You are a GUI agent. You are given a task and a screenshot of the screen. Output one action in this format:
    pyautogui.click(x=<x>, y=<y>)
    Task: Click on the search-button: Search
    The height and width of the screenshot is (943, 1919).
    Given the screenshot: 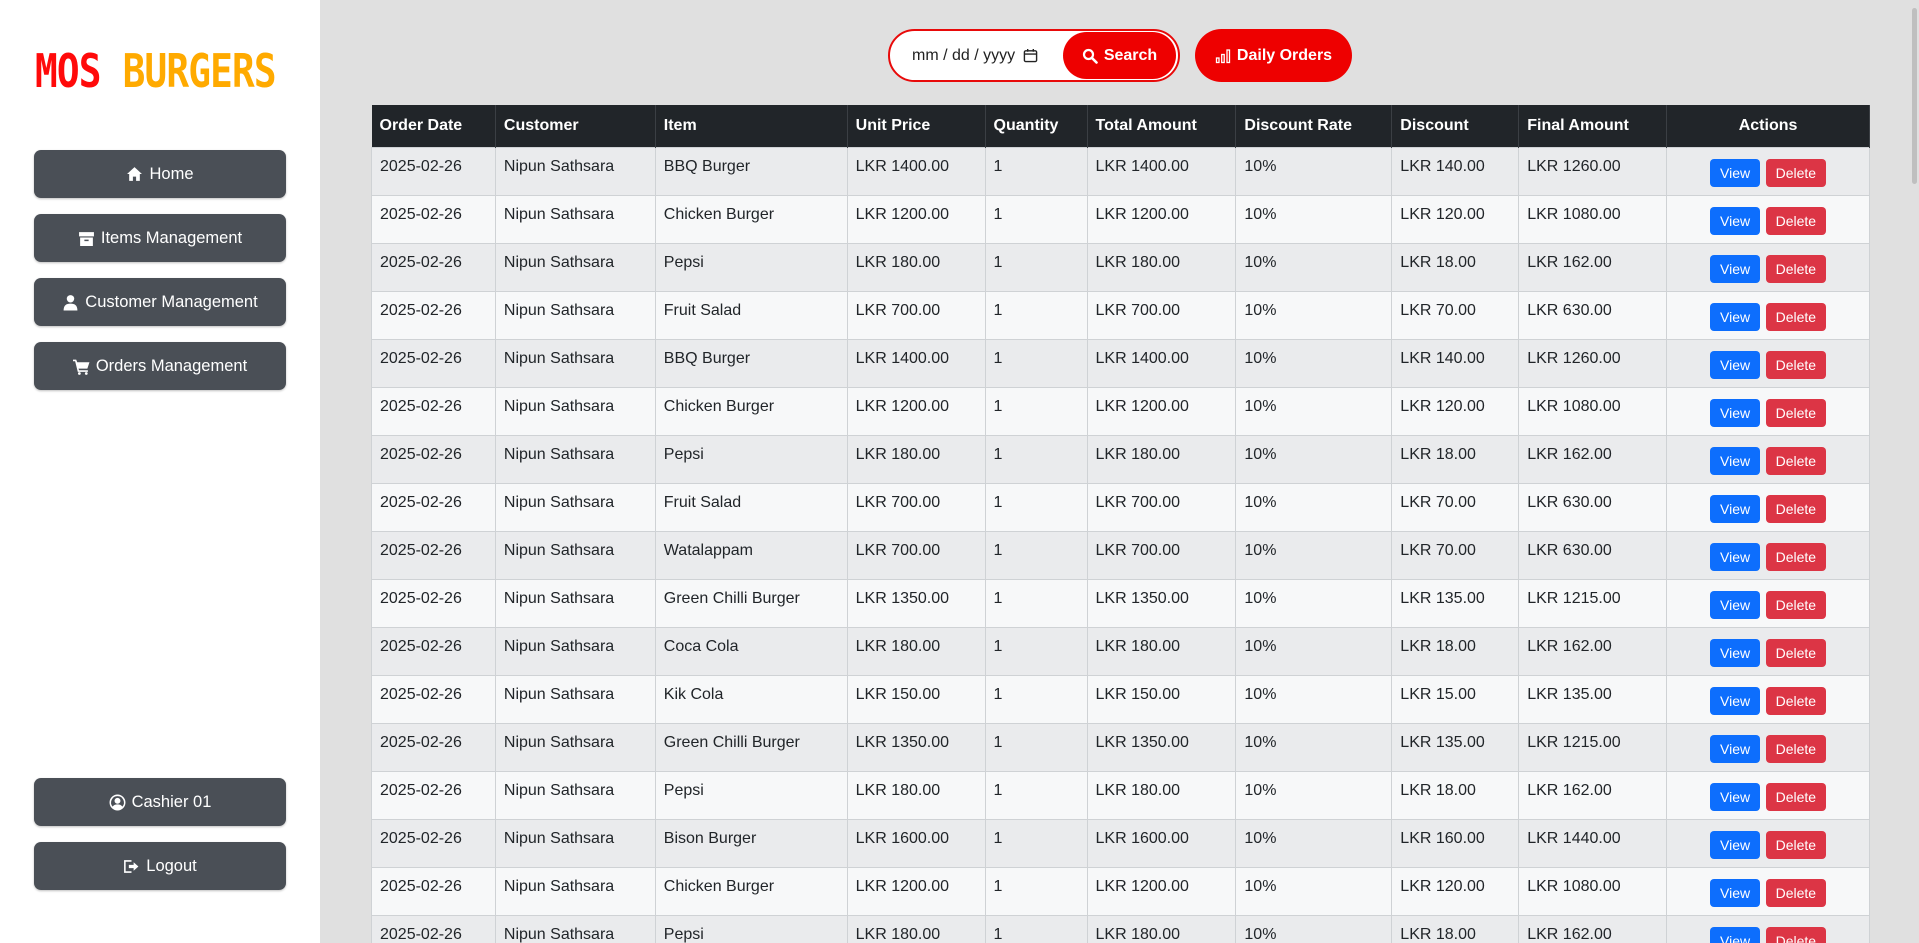 What is the action you would take?
    pyautogui.click(x=1119, y=55)
    